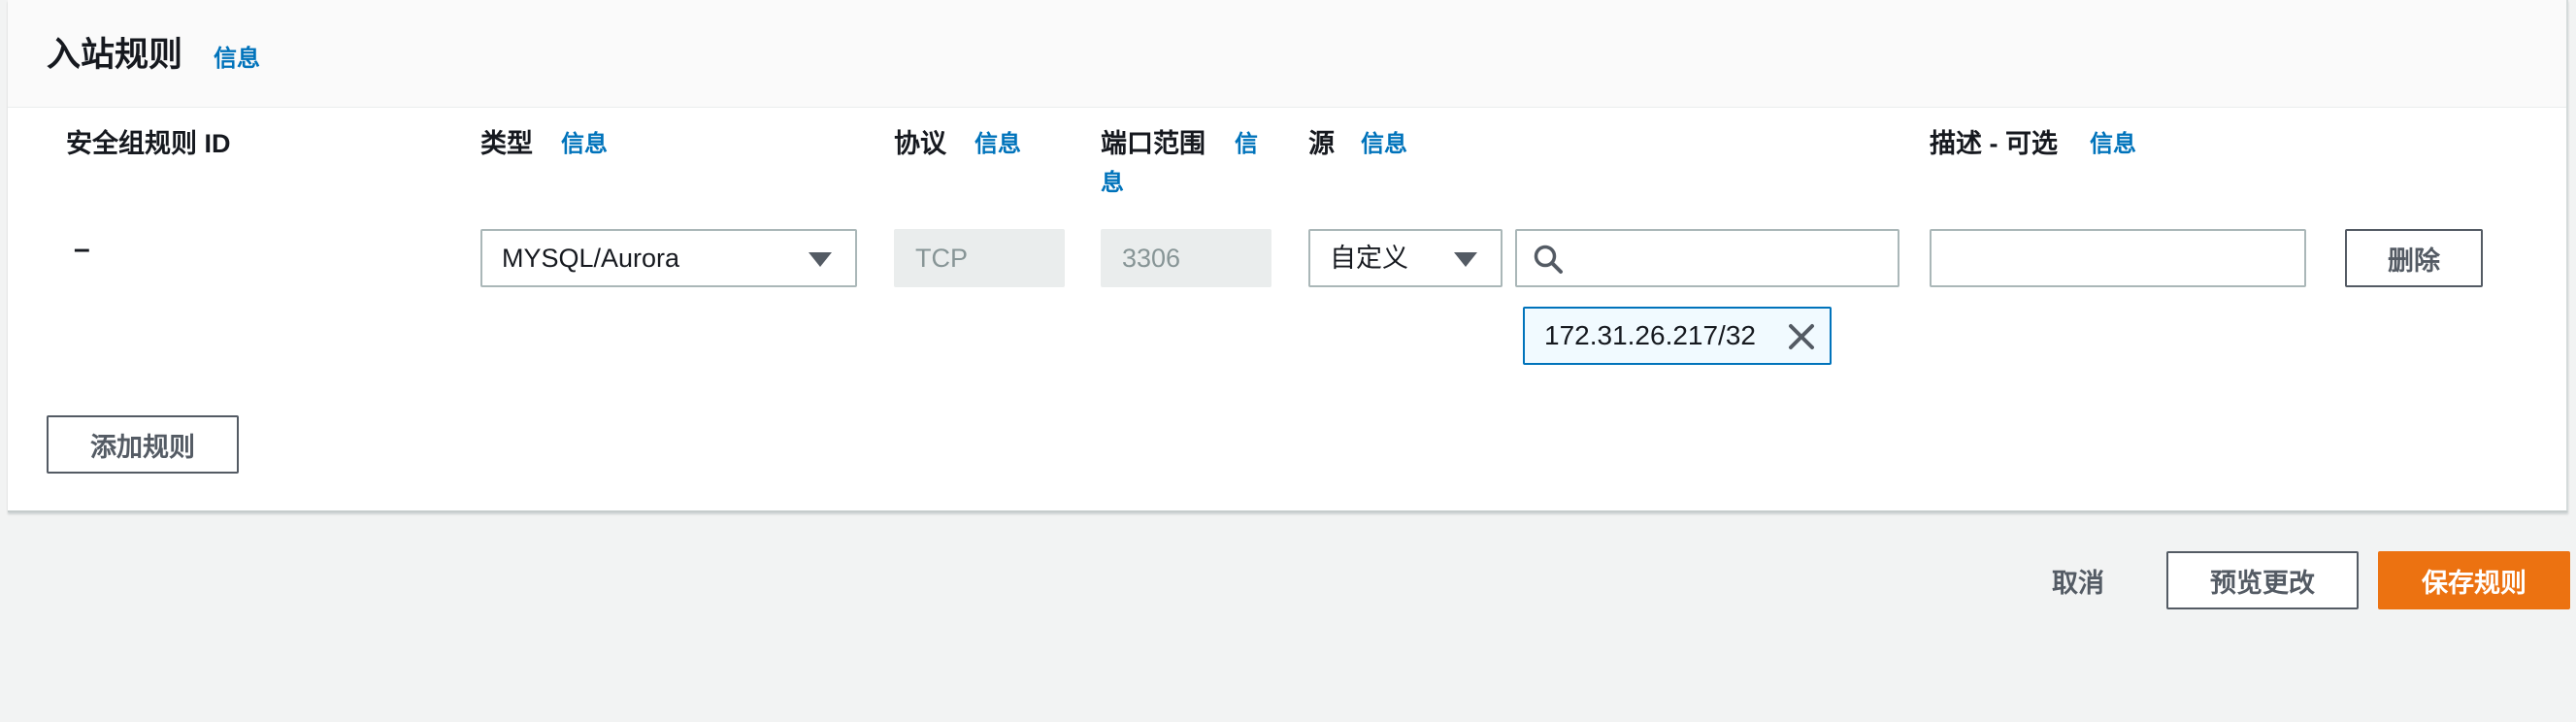 This screenshot has width=2576, height=722. I want to click on title-info-link: 信息, so click(237, 56).